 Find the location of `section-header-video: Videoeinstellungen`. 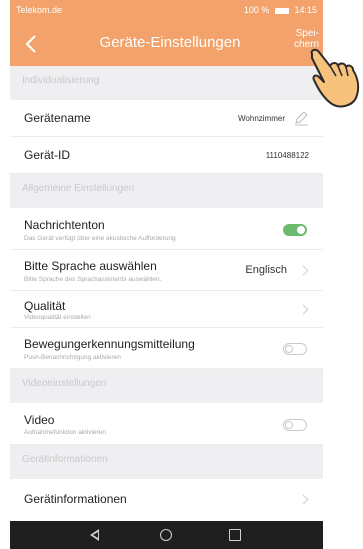

section-header-video: Videoeinstellungen is located at coordinates (166, 386).